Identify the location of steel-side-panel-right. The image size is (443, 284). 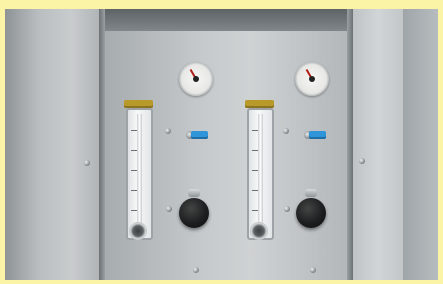
(378, 144).